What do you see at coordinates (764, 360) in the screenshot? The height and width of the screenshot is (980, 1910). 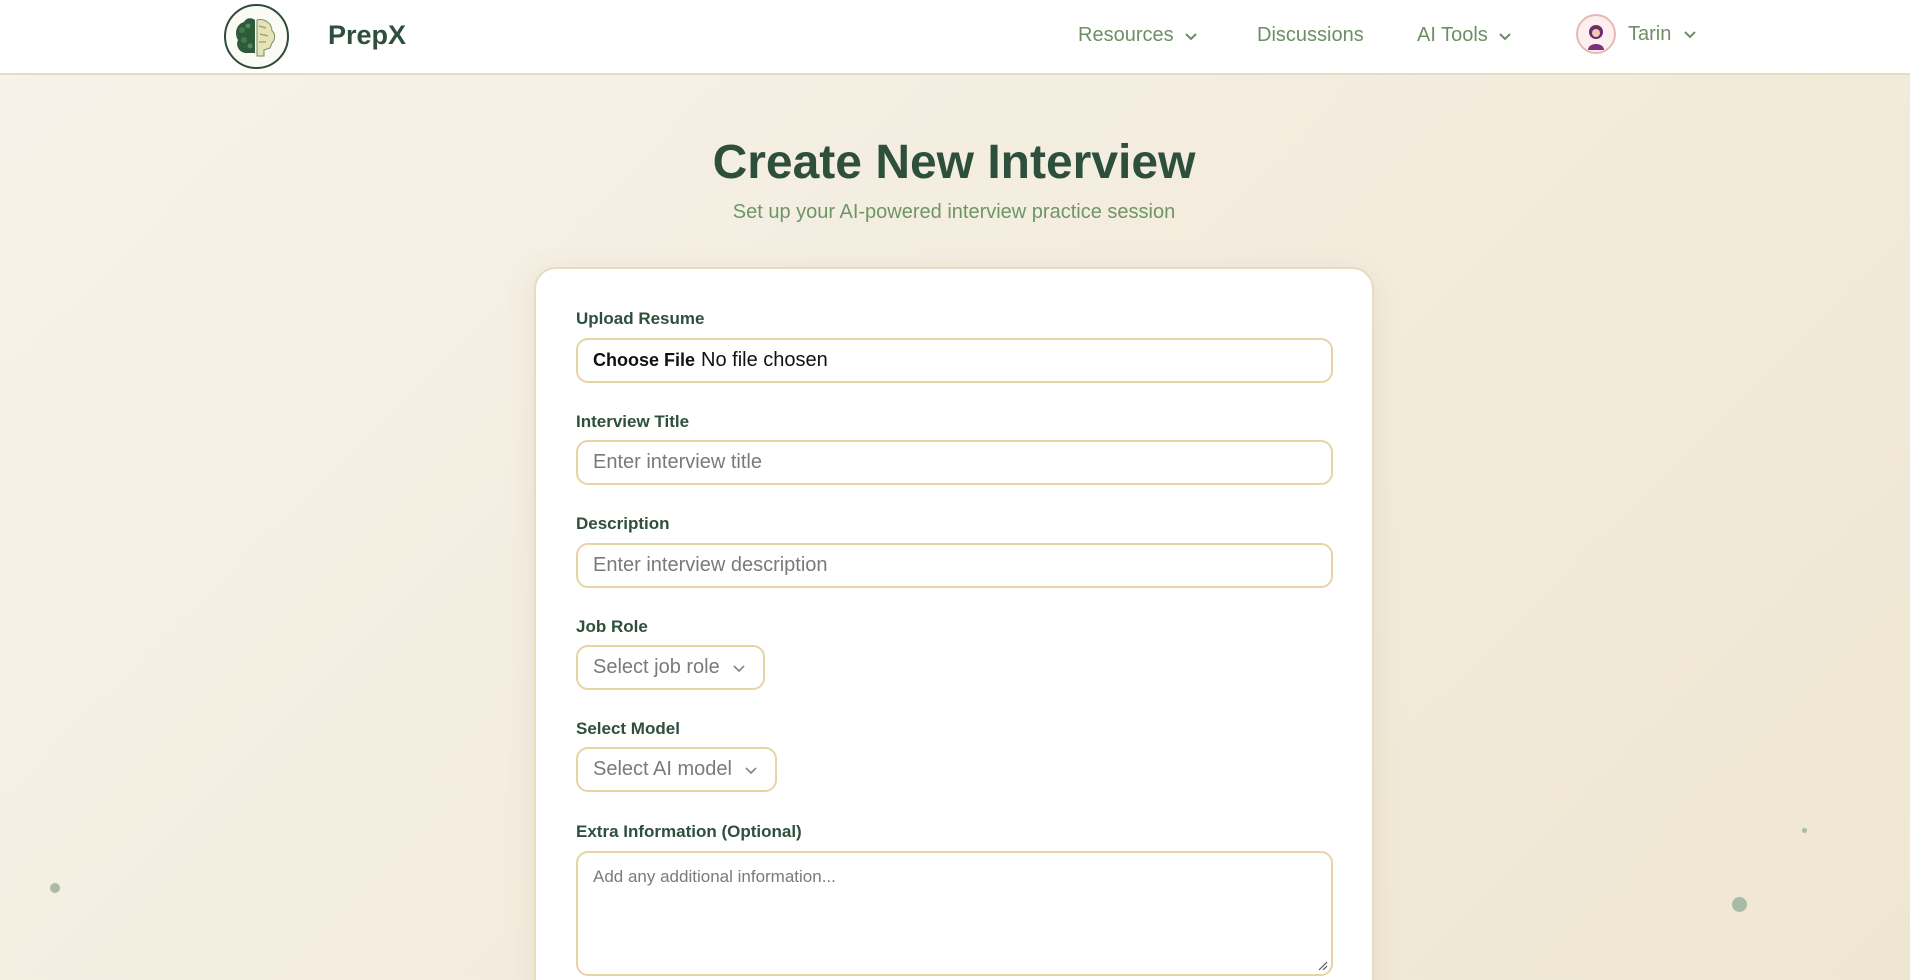 I see `file-status-text: No file chosen` at bounding box center [764, 360].